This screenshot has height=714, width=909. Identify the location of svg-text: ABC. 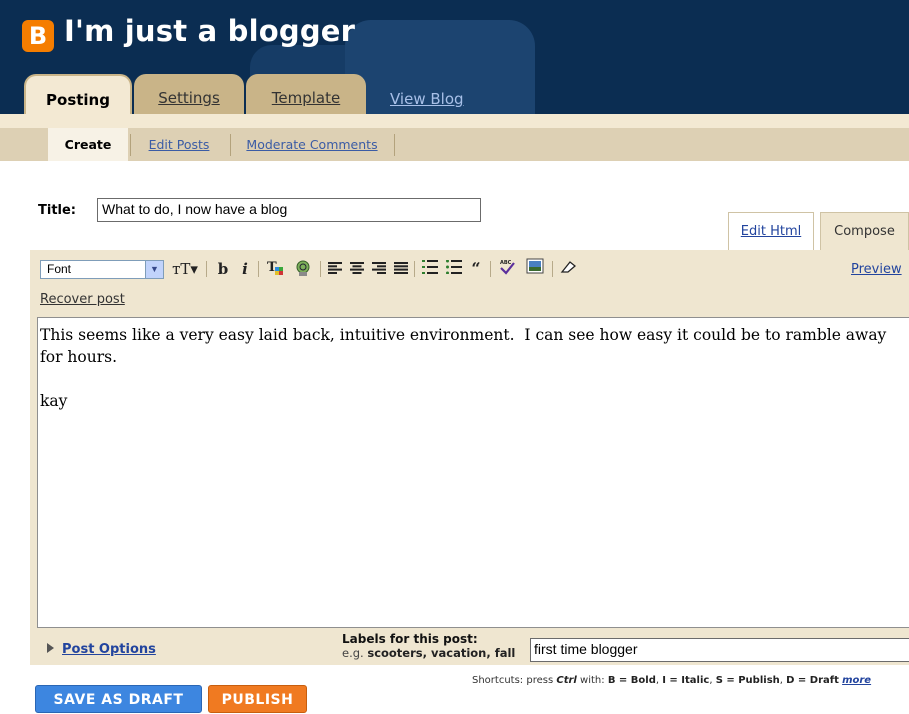
(506, 263).